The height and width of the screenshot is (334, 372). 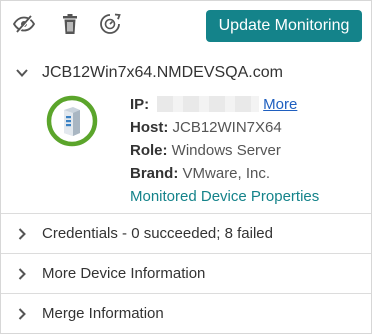 I want to click on role-row: Role: Windows Server, so click(x=224, y=150).